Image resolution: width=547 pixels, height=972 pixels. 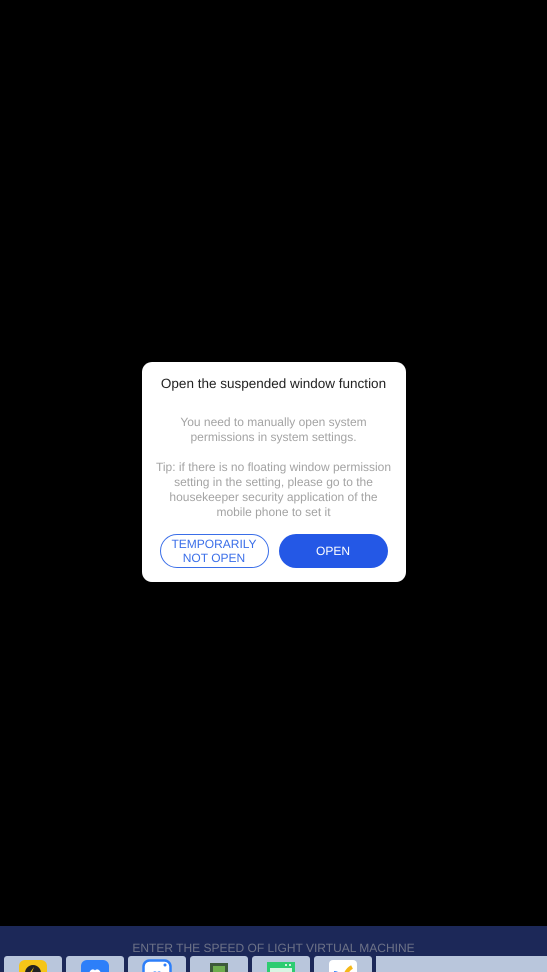 I want to click on lightning-icon, so click(x=33, y=965).